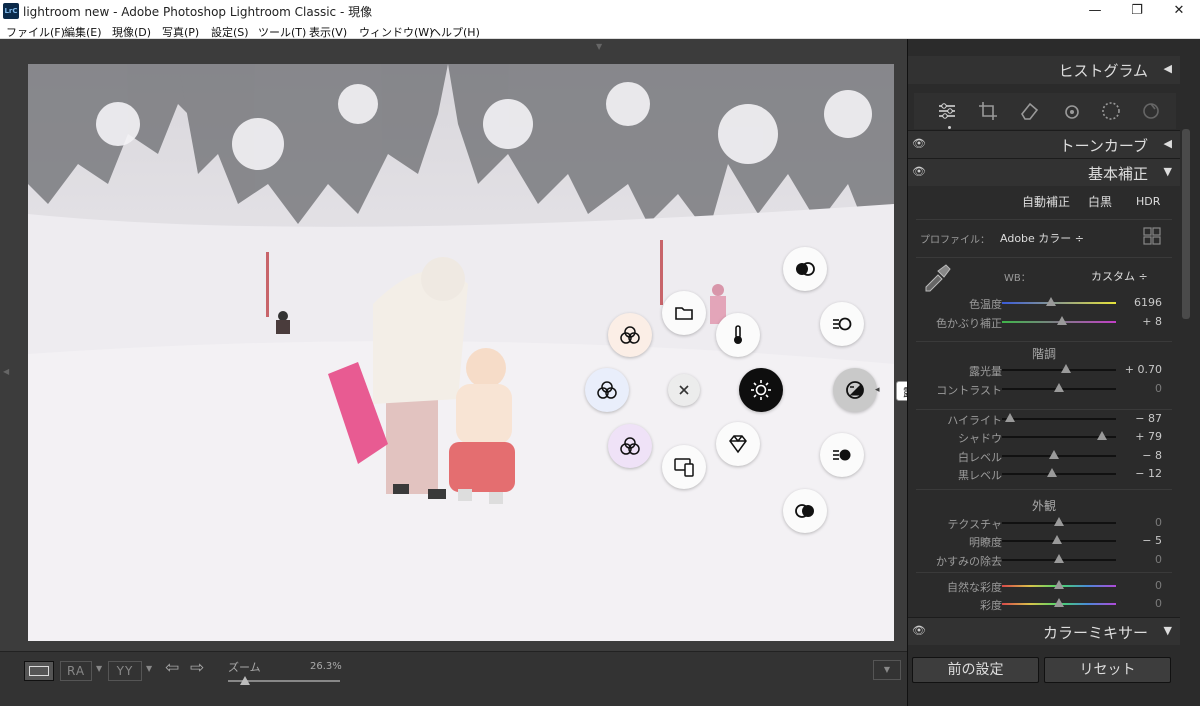  What do you see at coordinates (1148, 436) in the screenshot?
I see `slider-value: + 79` at bounding box center [1148, 436].